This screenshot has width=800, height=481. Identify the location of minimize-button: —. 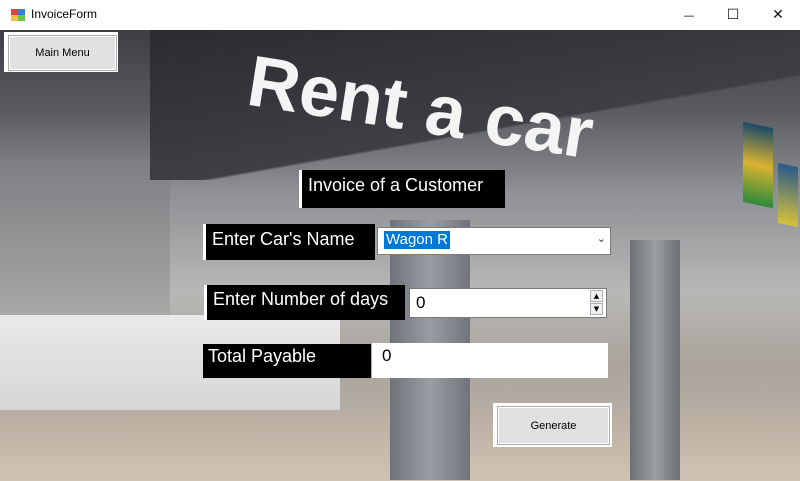
(689, 15).